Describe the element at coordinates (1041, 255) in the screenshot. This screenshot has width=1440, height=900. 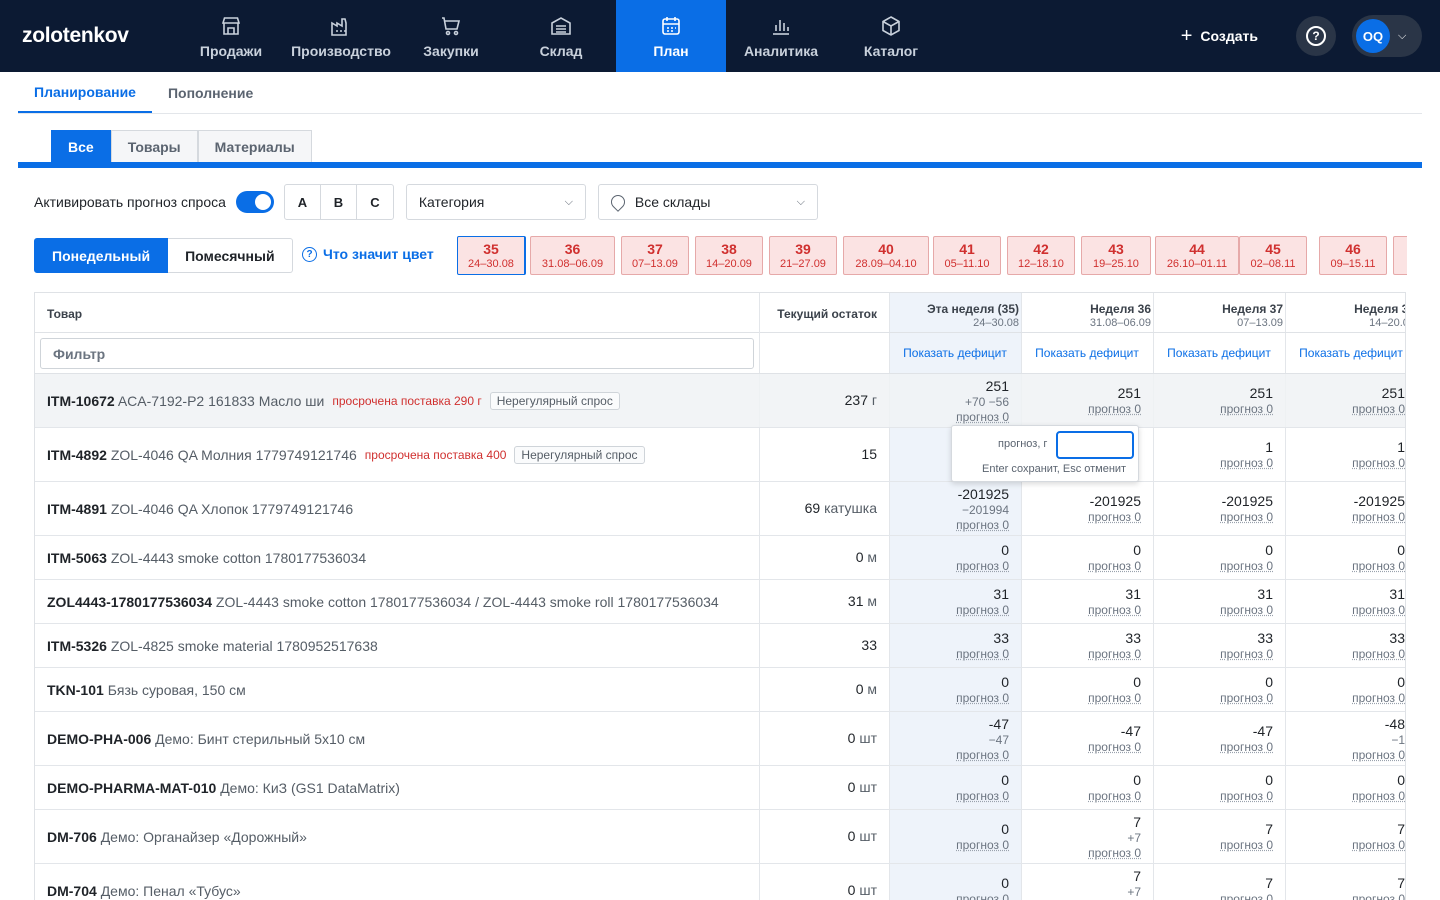
I see `week-chip-42: 42 12–18.10` at that location.